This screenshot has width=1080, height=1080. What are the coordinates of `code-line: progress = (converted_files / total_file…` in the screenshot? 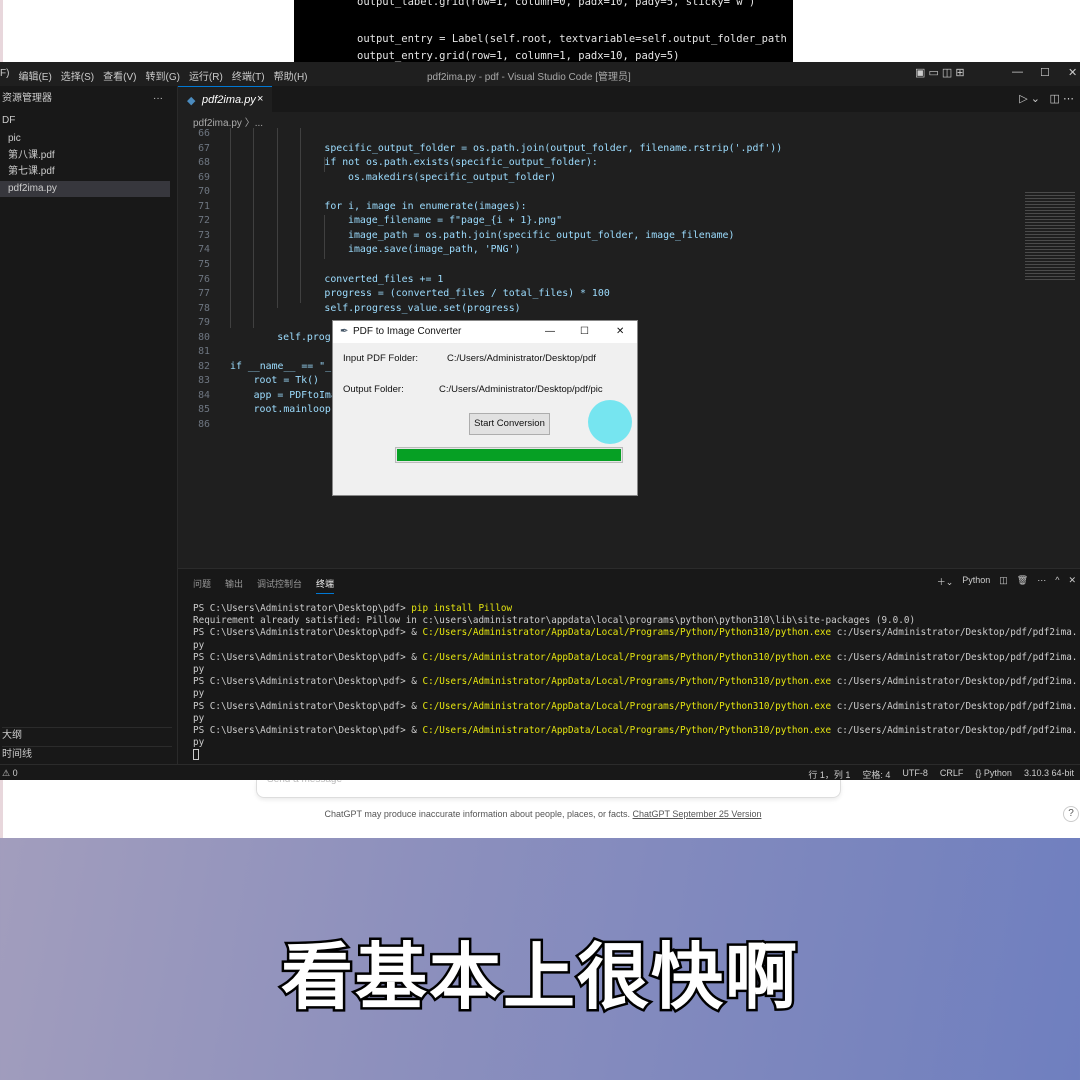 It's located at (467, 294).